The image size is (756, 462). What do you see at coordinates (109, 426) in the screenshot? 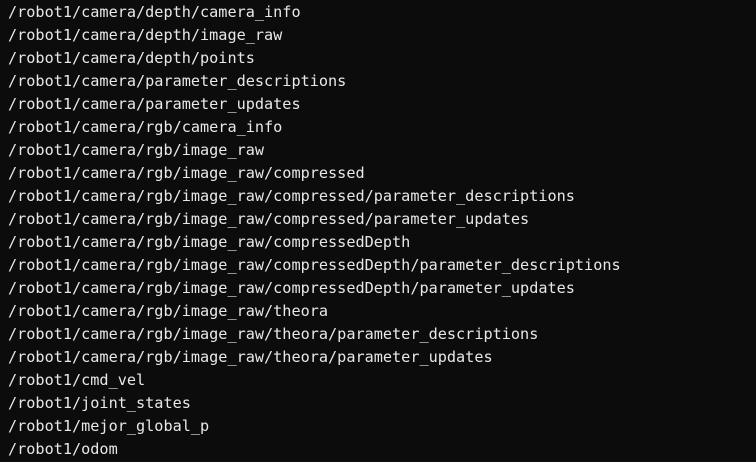
I see `topic-line: /robot1/mejor_global_p` at bounding box center [109, 426].